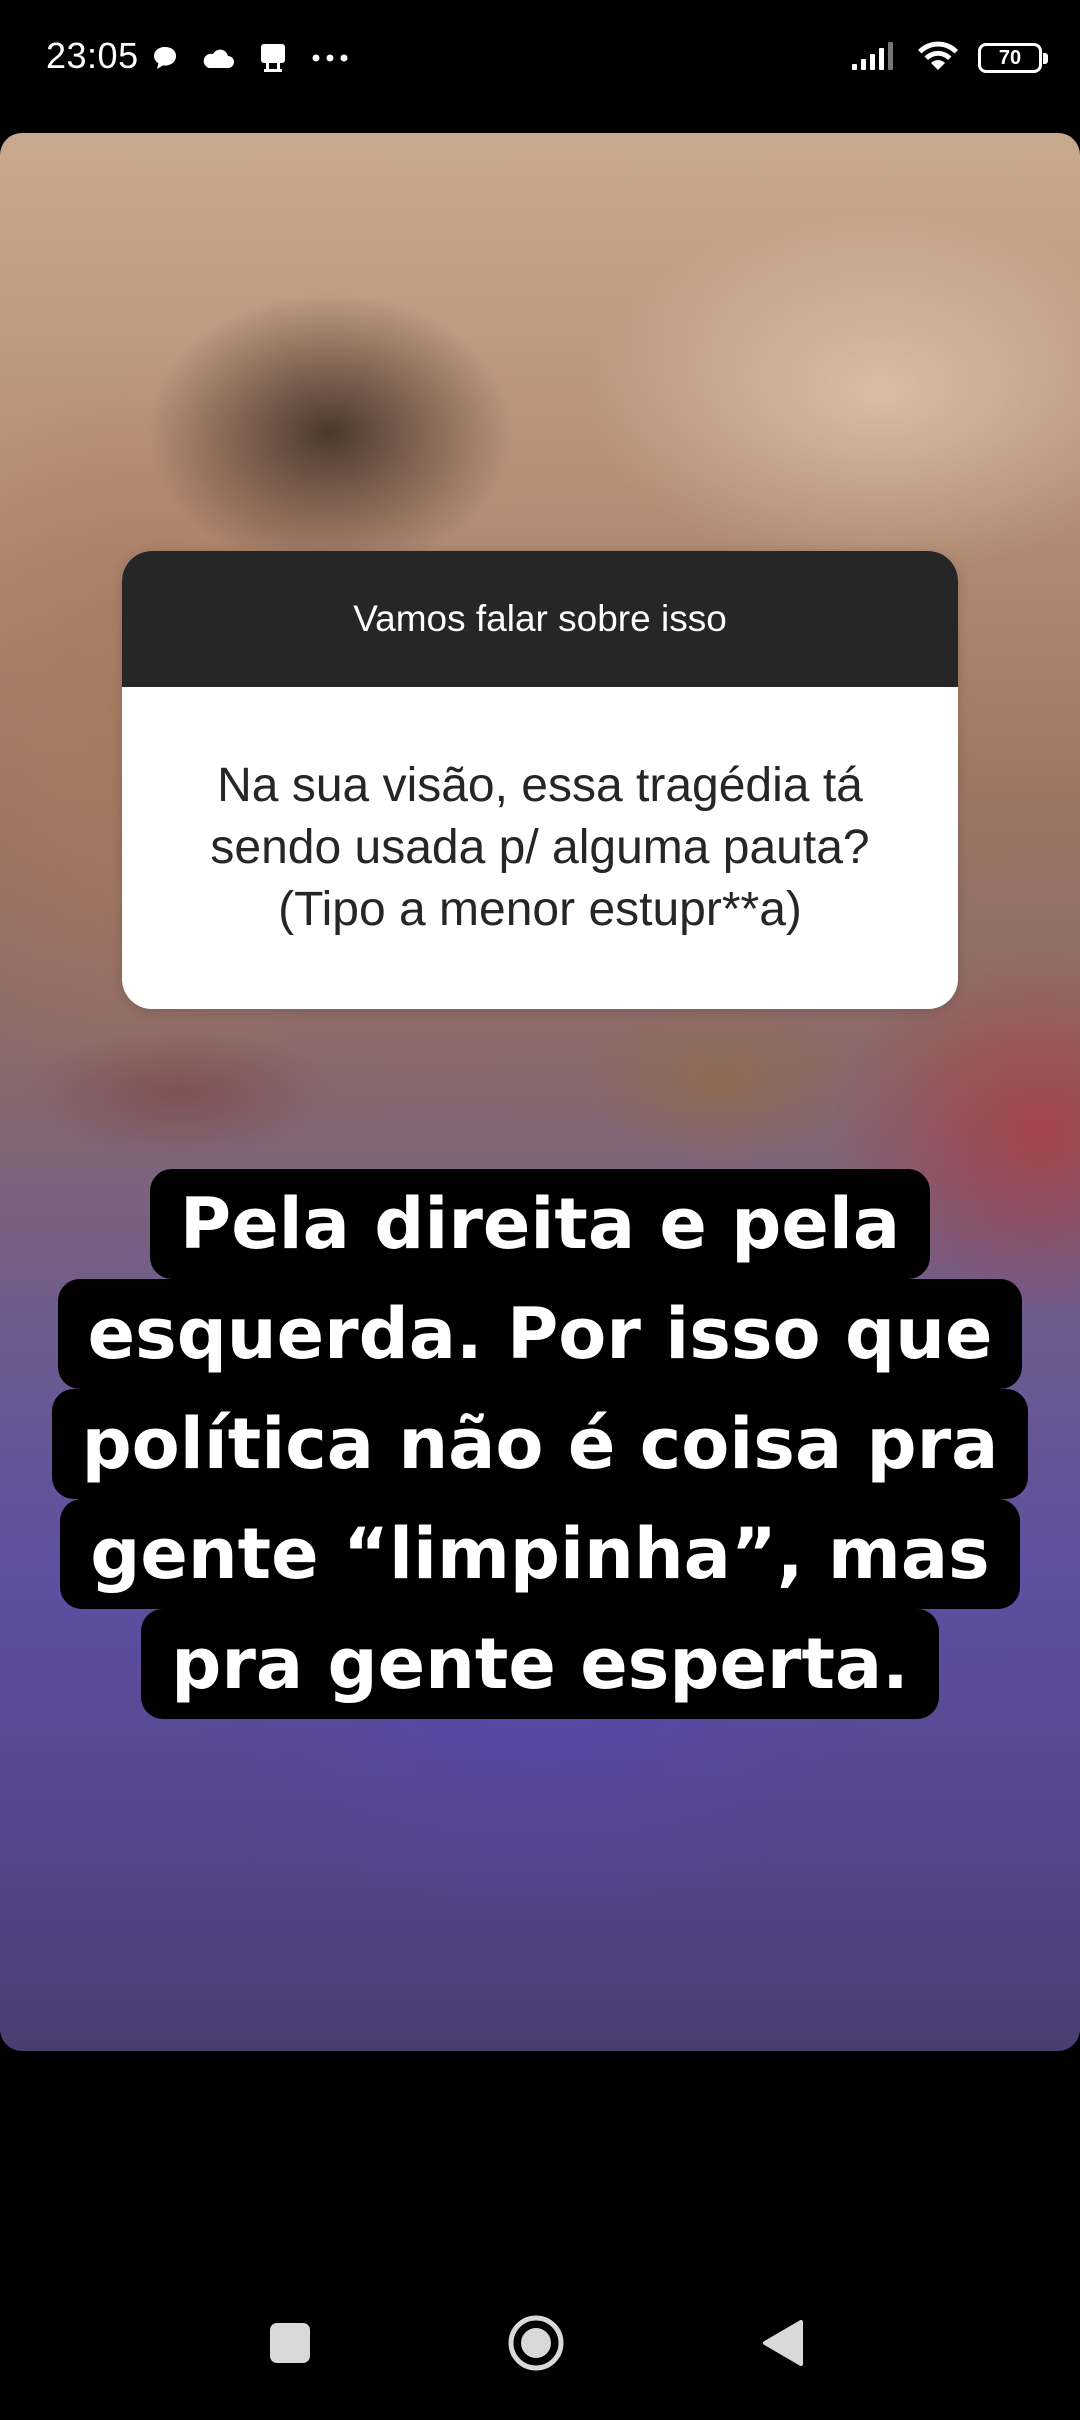  Describe the element at coordinates (540, 1664) in the screenshot. I see `answer-line: pra gente esperta.` at that location.